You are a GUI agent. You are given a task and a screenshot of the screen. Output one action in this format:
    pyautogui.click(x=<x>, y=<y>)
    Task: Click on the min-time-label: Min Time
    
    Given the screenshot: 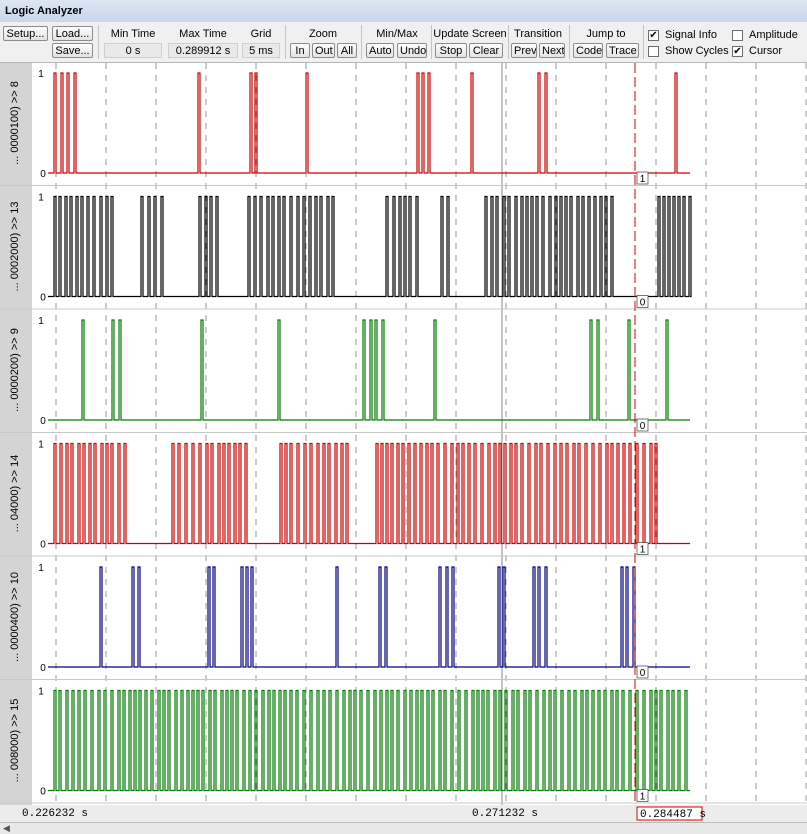 What is the action you would take?
    pyautogui.click(x=133, y=34)
    